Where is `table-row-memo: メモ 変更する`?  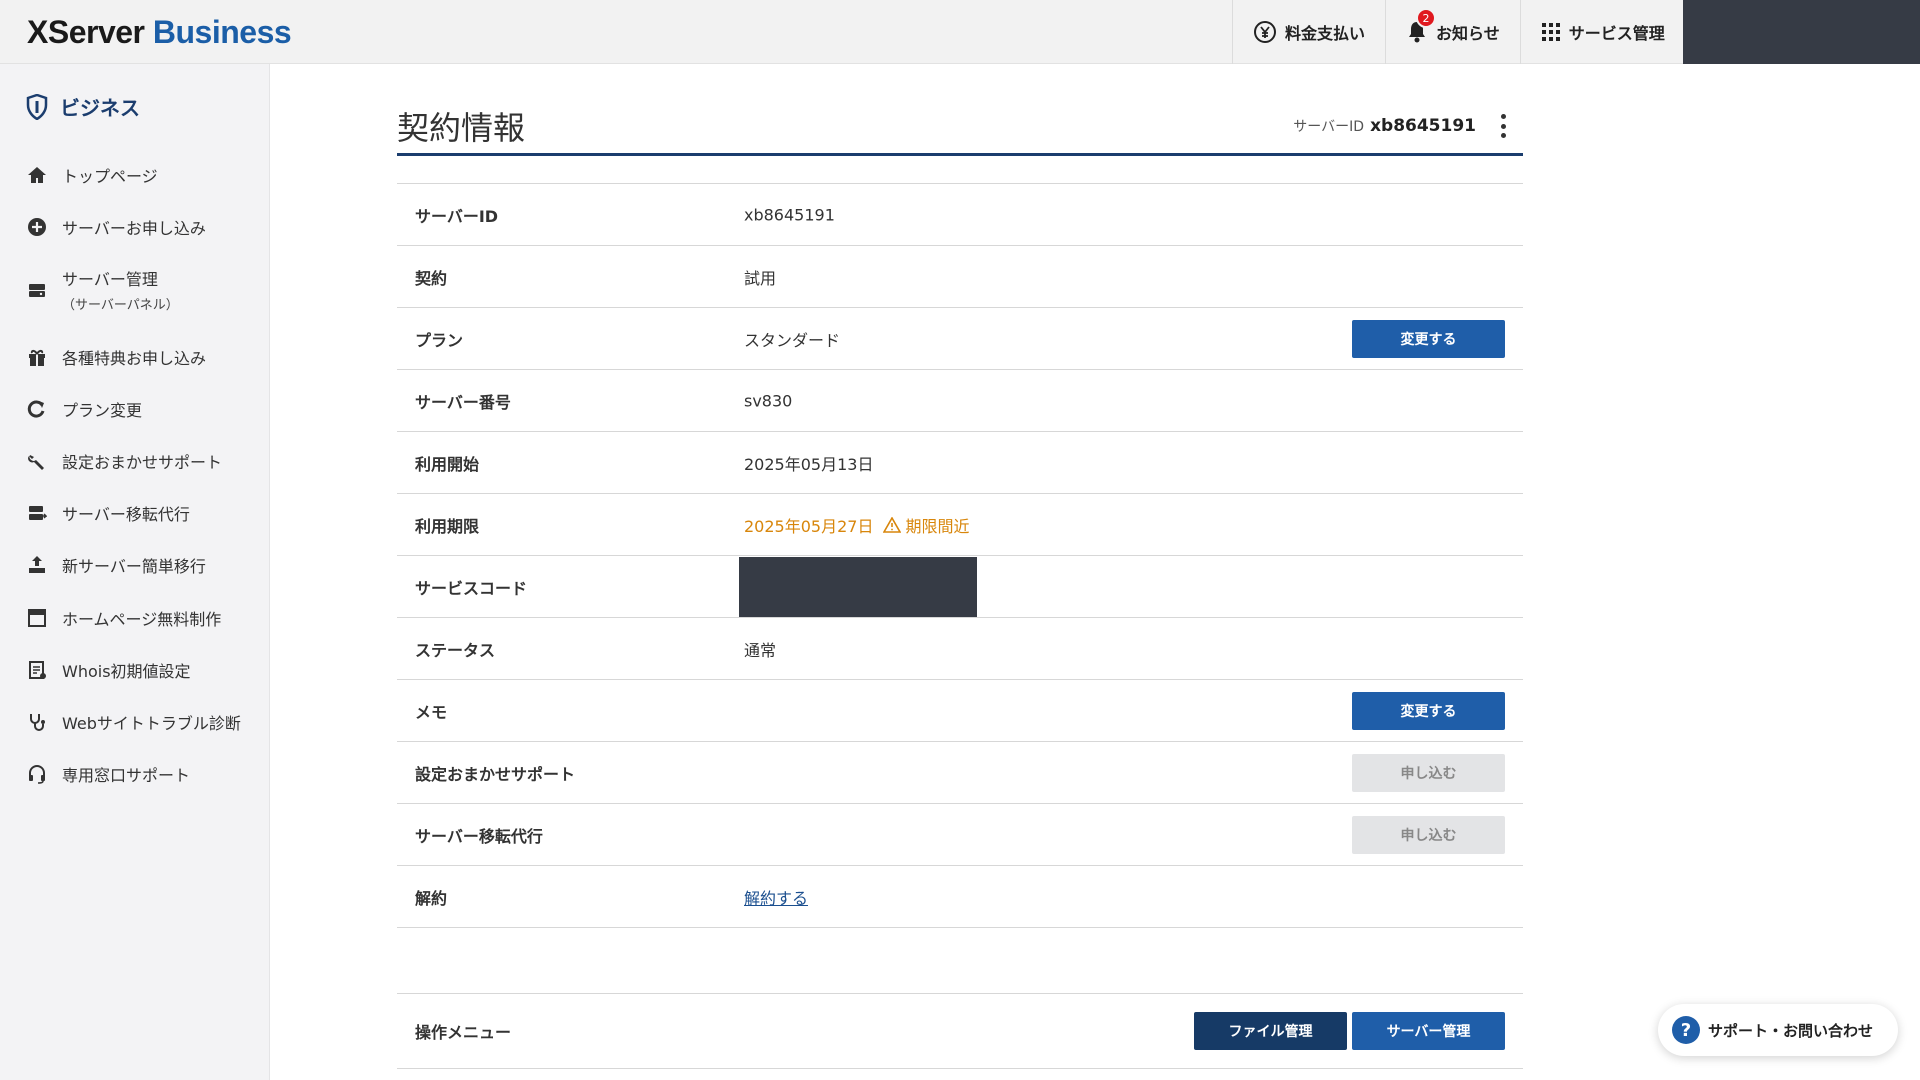 table-row-memo: メモ 変更する is located at coordinates (960, 711).